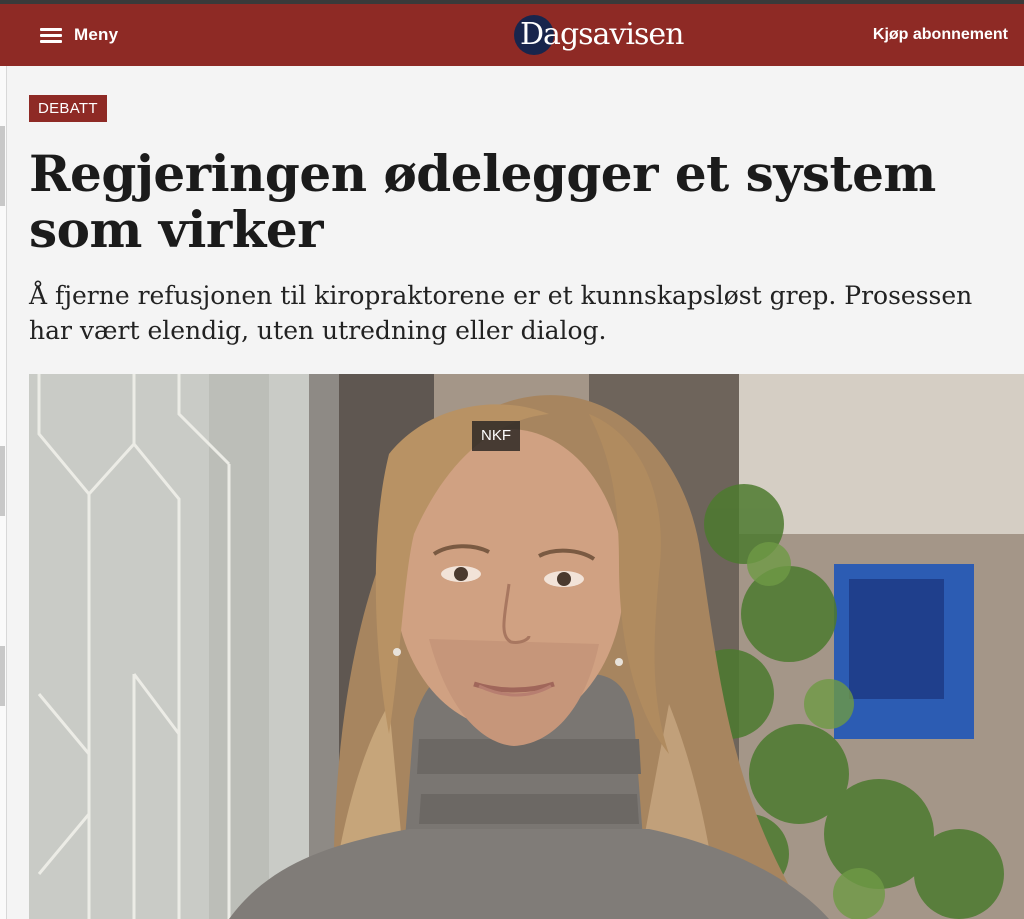 The image size is (1024, 919). Describe the element at coordinates (602, 34) in the screenshot. I see `logo-text: Dagsavisen` at that location.